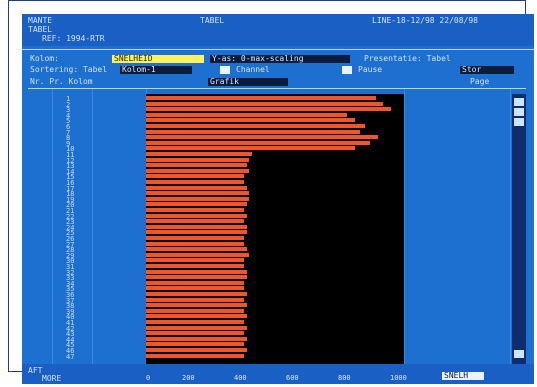  What do you see at coordinates (240, 378) in the screenshot?
I see `x-axis-tick: 400` at bounding box center [240, 378].